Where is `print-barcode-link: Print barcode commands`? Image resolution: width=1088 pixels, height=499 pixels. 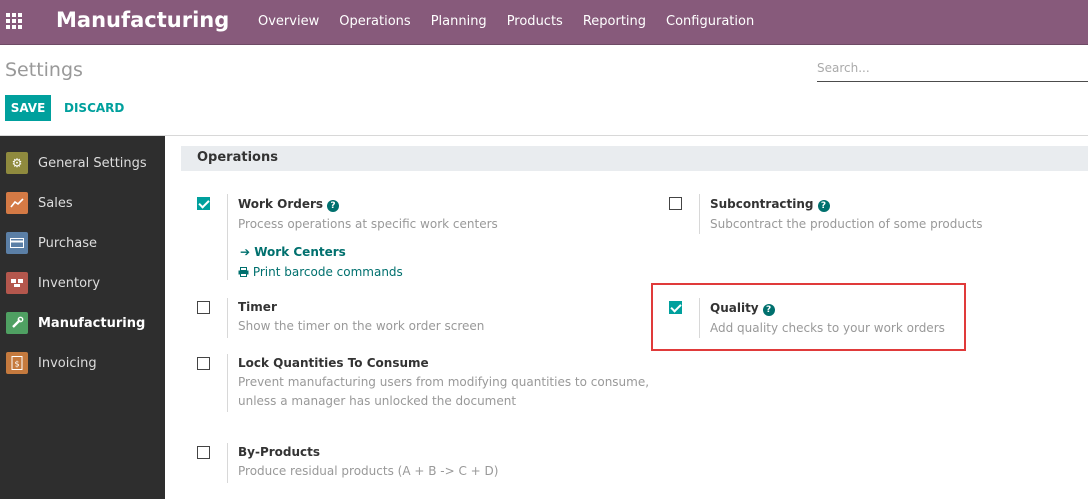
print-barcode-link: Print barcode commands is located at coordinates (320, 272).